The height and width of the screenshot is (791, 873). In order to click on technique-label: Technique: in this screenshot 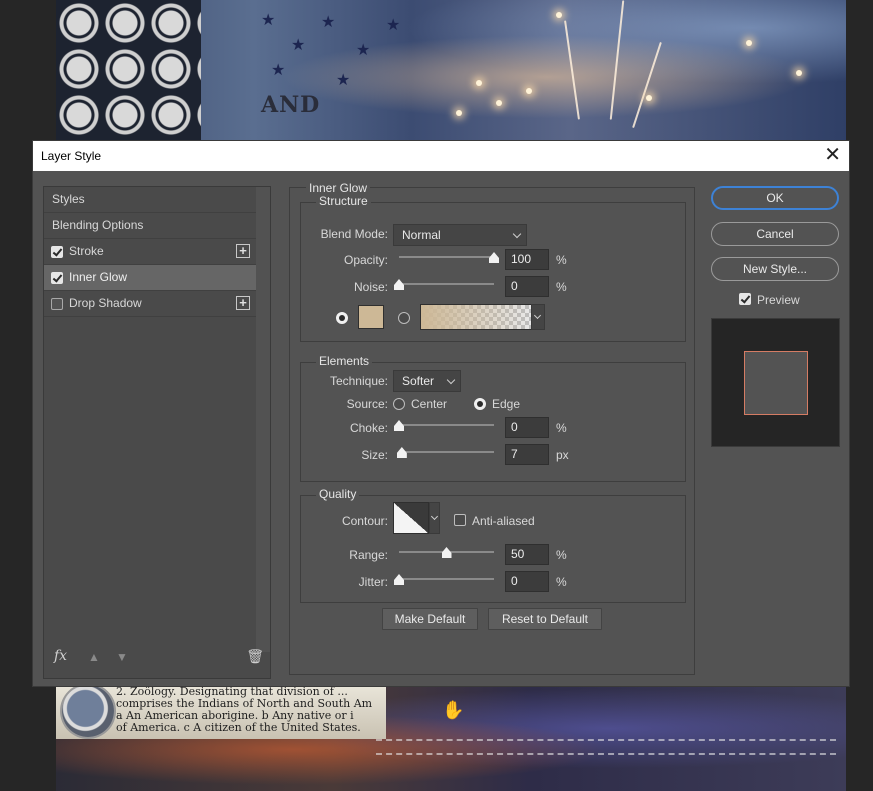, I will do `click(358, 381)`.